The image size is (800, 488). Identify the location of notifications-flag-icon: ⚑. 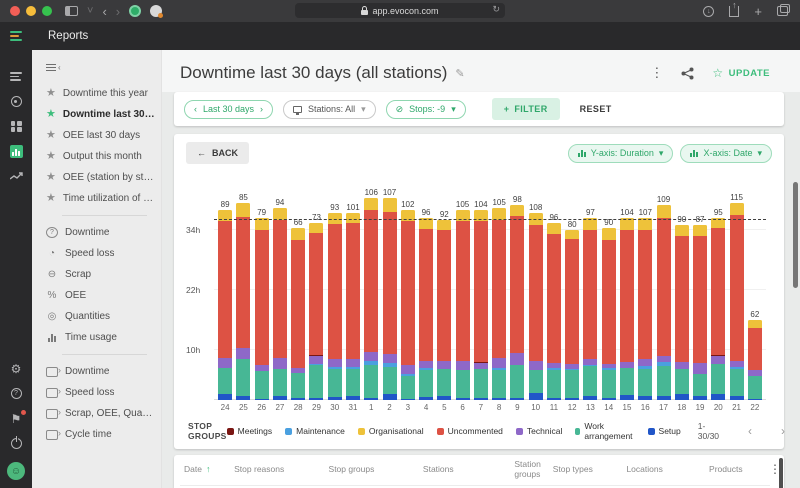
(16, 418).